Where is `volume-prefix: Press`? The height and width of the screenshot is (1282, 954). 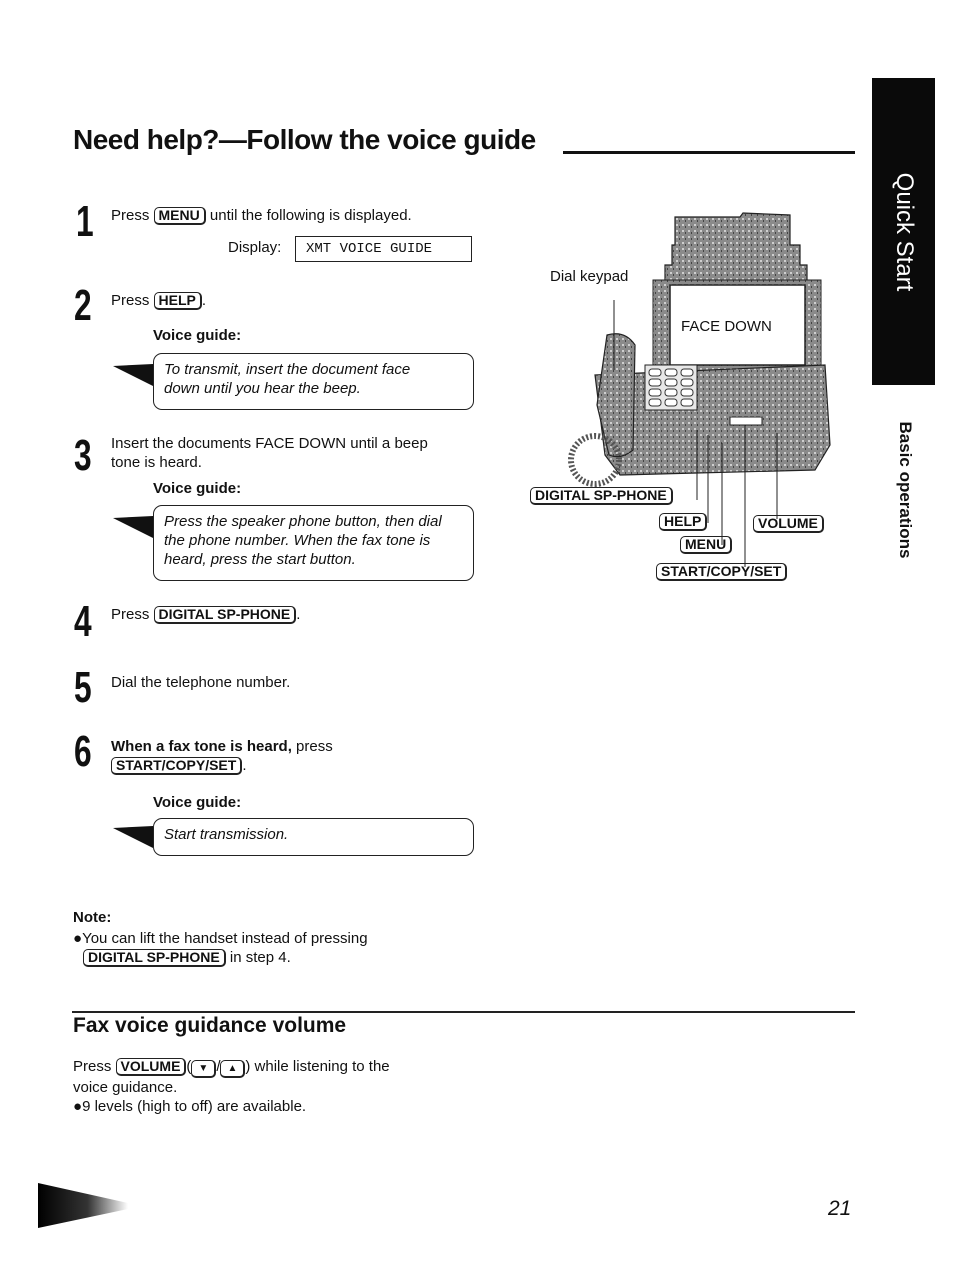
volume-prefix: Press is located at coordinates (92, 1066).